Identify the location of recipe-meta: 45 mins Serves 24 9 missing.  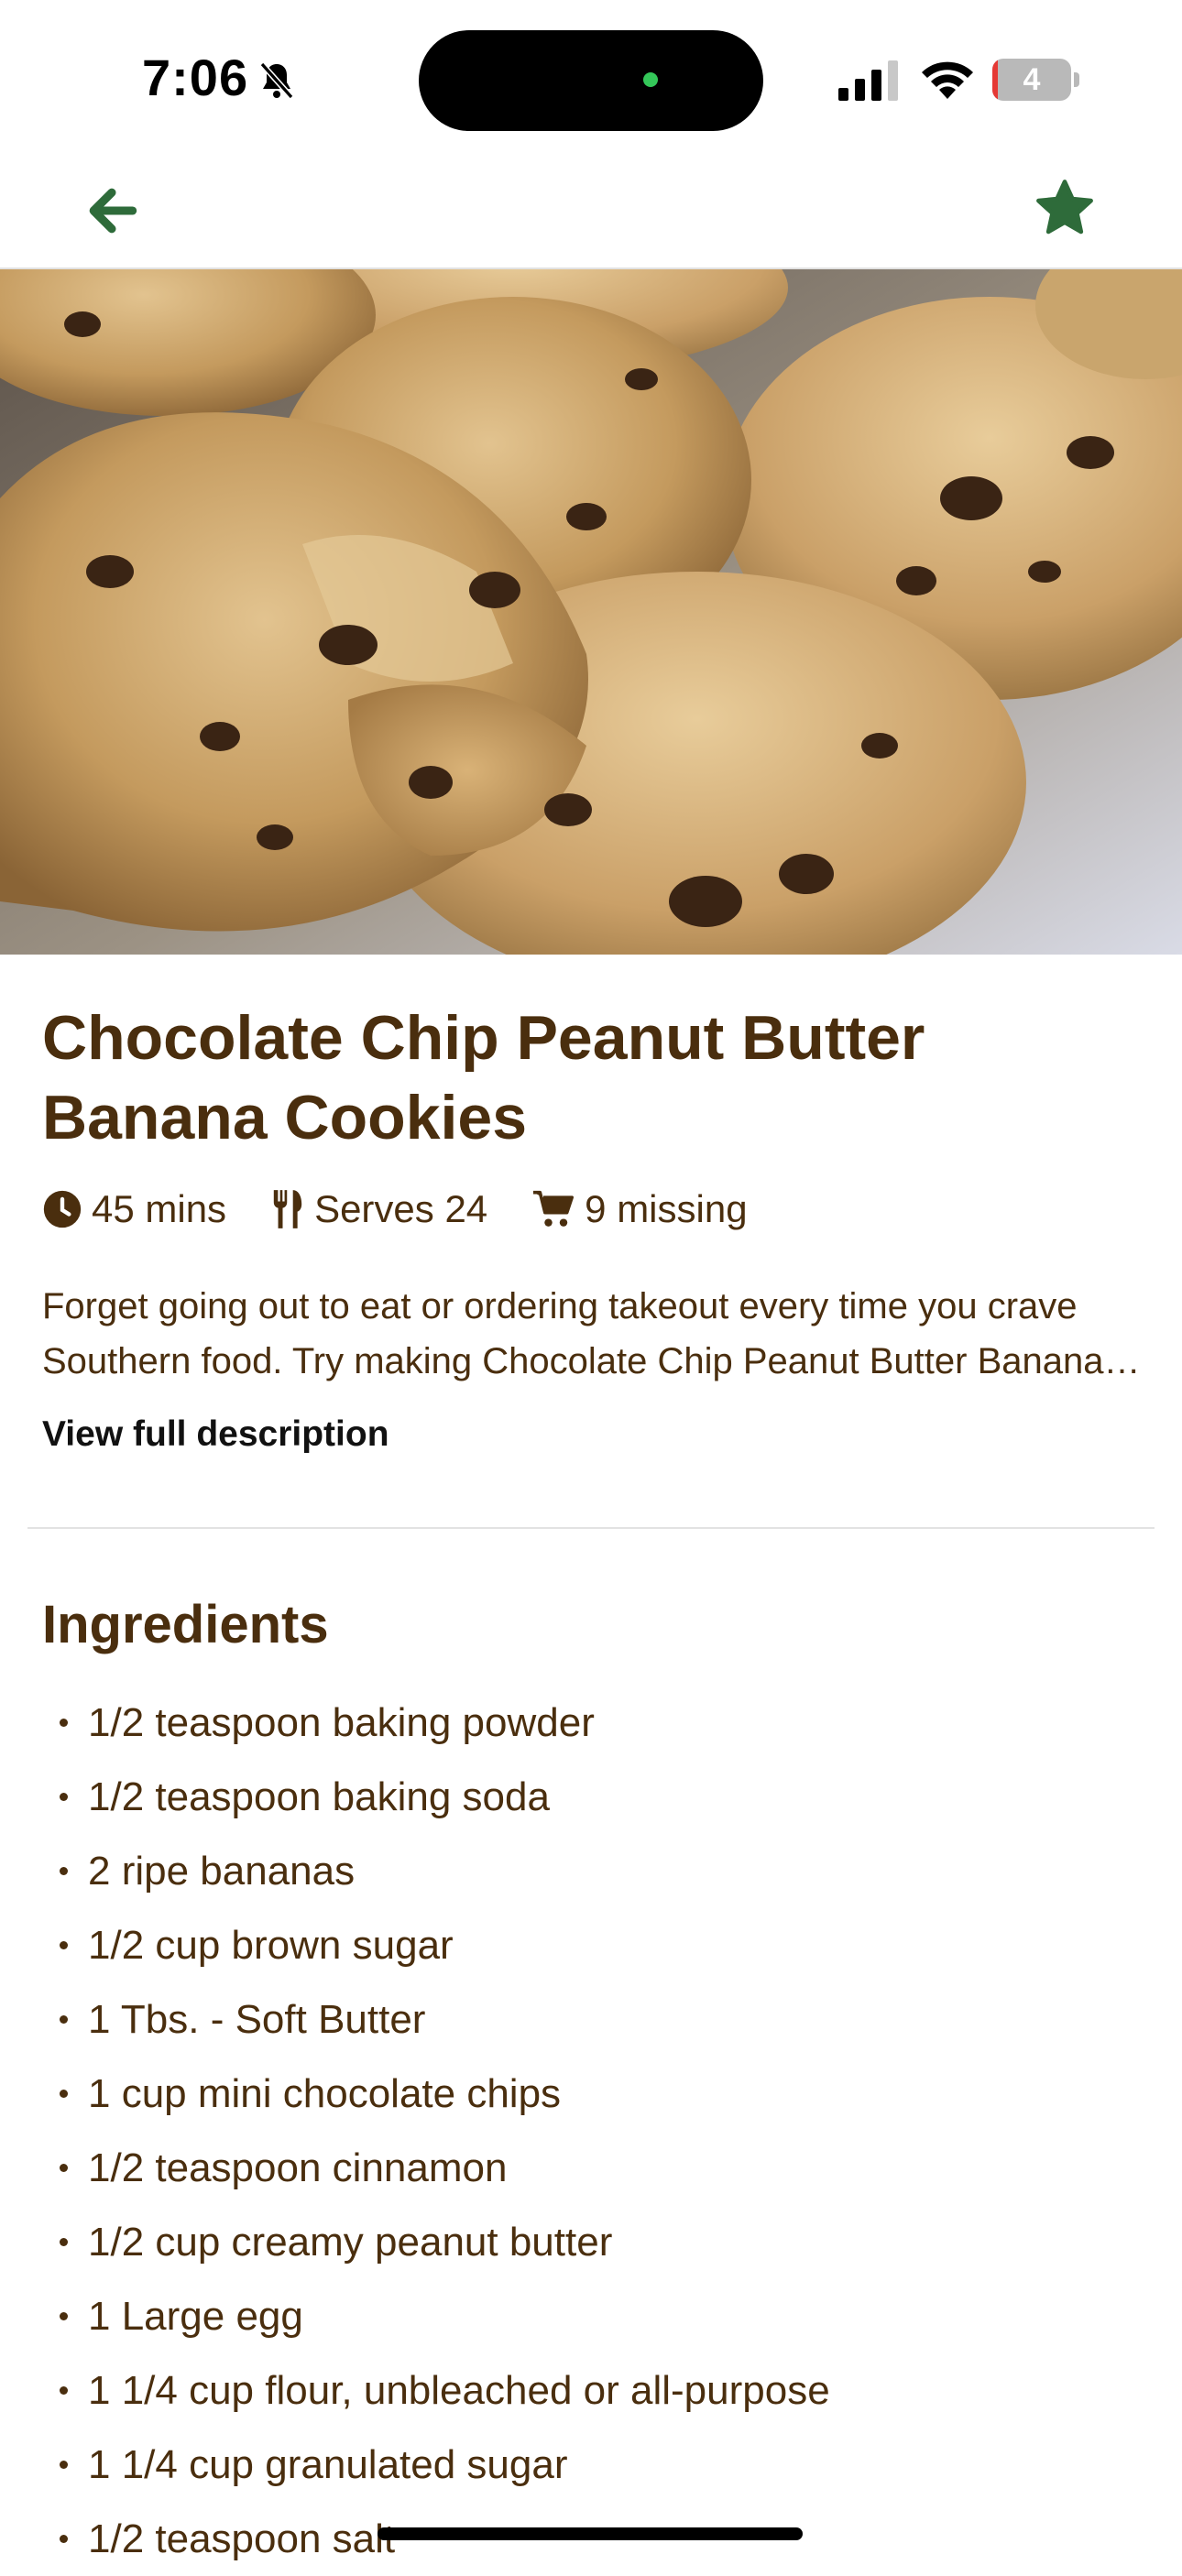
(417, 1209).